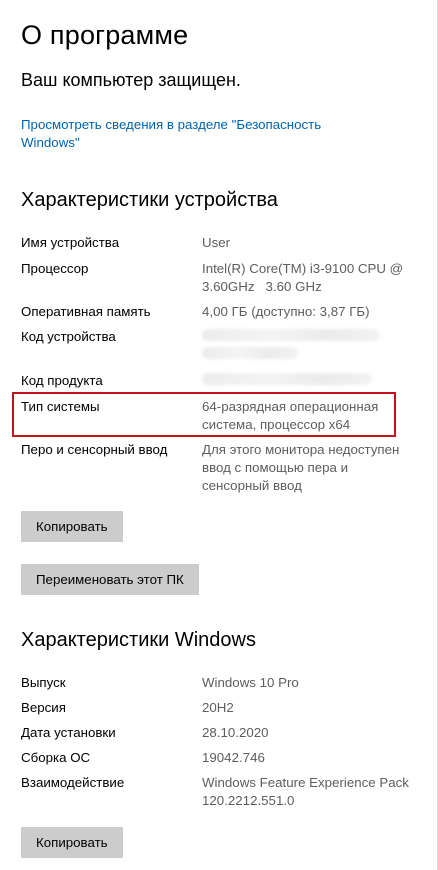  What do you see at coordinates (55, 268) in the screenshot?
I see `spec-label: Процессор` at bounding box center [55, 268].